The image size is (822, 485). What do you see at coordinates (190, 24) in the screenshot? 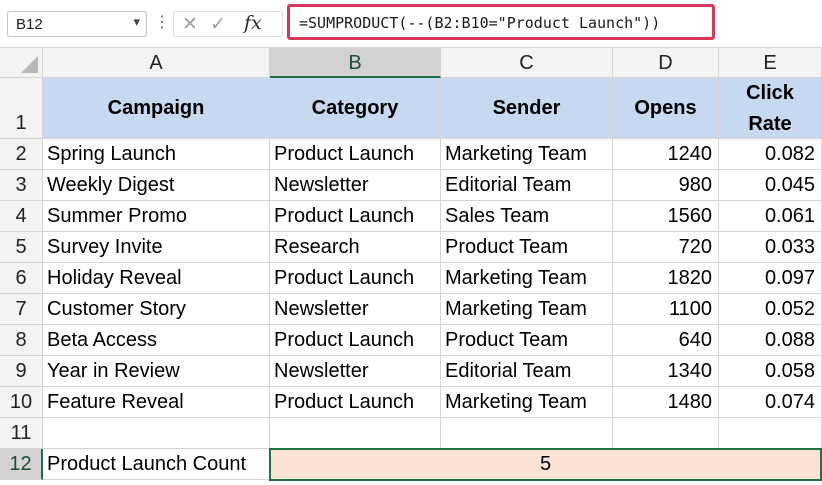
I see `cancel-icon: ✕` at bounding box center [190, 24].